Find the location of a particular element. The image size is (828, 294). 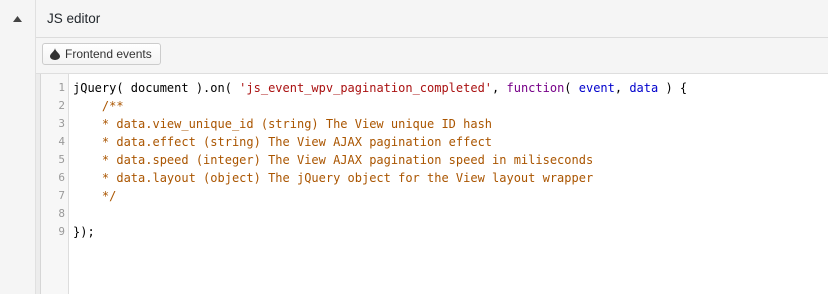

collapse-toggle-button is located at coordinates (17, 19).